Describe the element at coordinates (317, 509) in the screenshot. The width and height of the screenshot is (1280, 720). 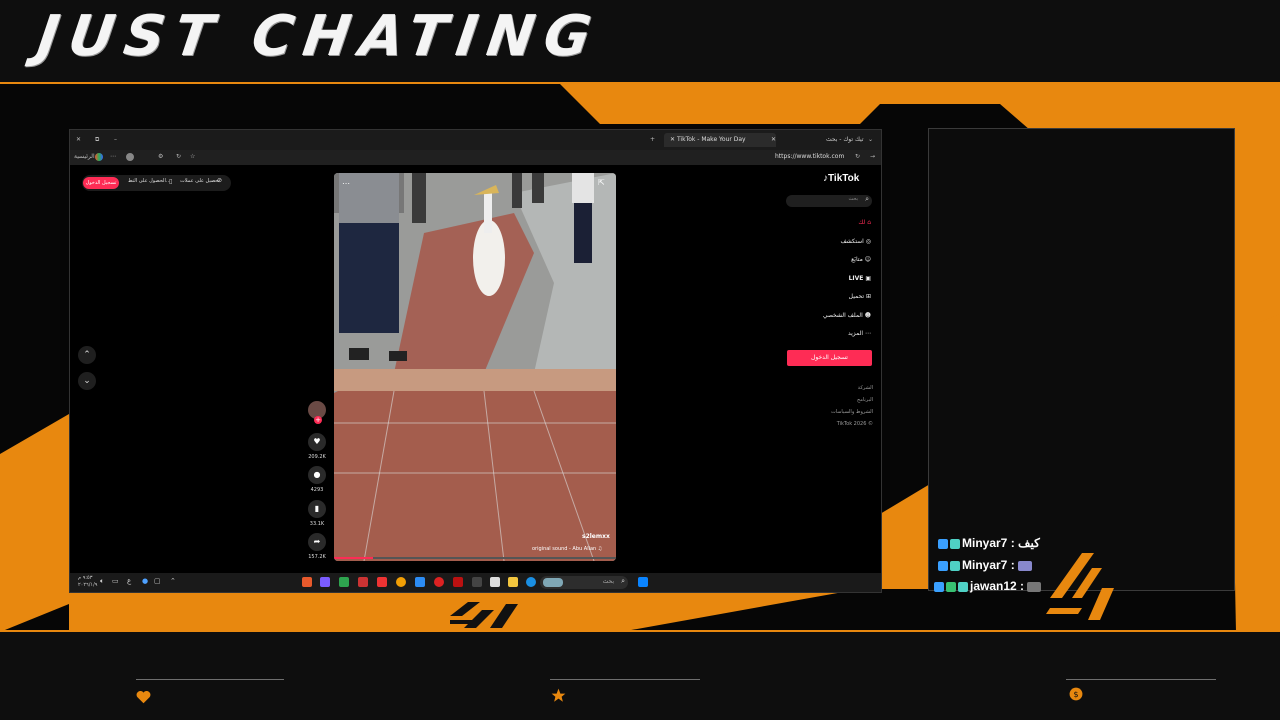
I see `bookmark-button: ▮` at that location.